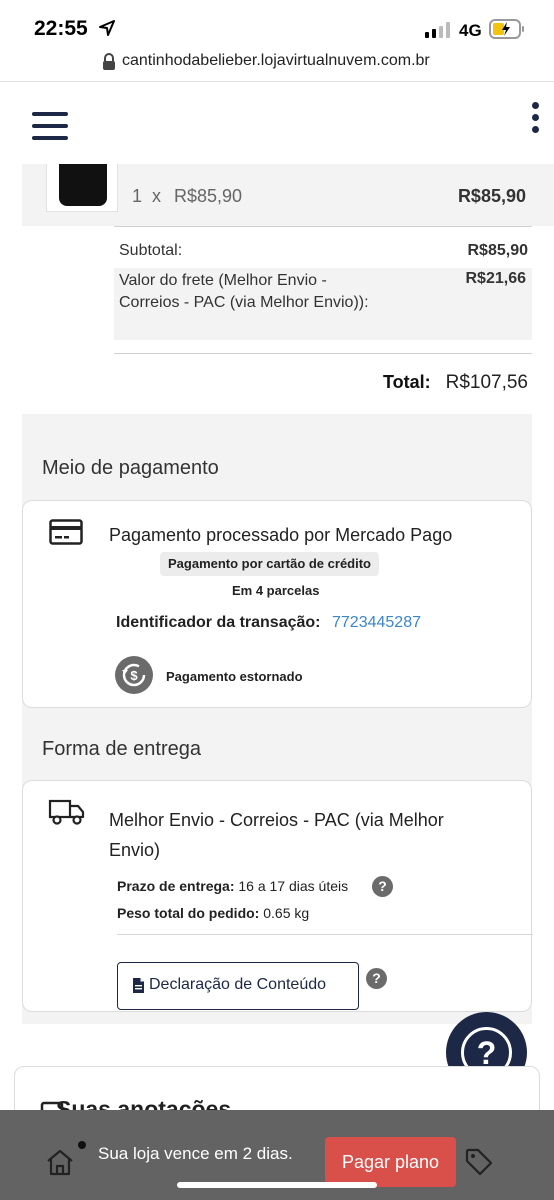 This screenshot has height=1200, width=554. What do you see at coordinates (382, 886) in the screenshot?
I see `deadline-help-icon: ?` at bounding box center [382, 886].